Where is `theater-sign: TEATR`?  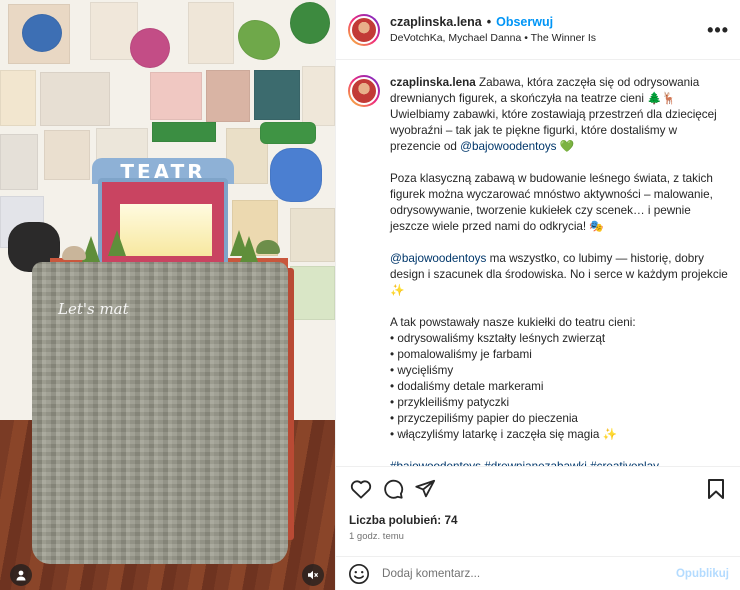
theater-sign: TEATR is located at coordinates (163, 172).